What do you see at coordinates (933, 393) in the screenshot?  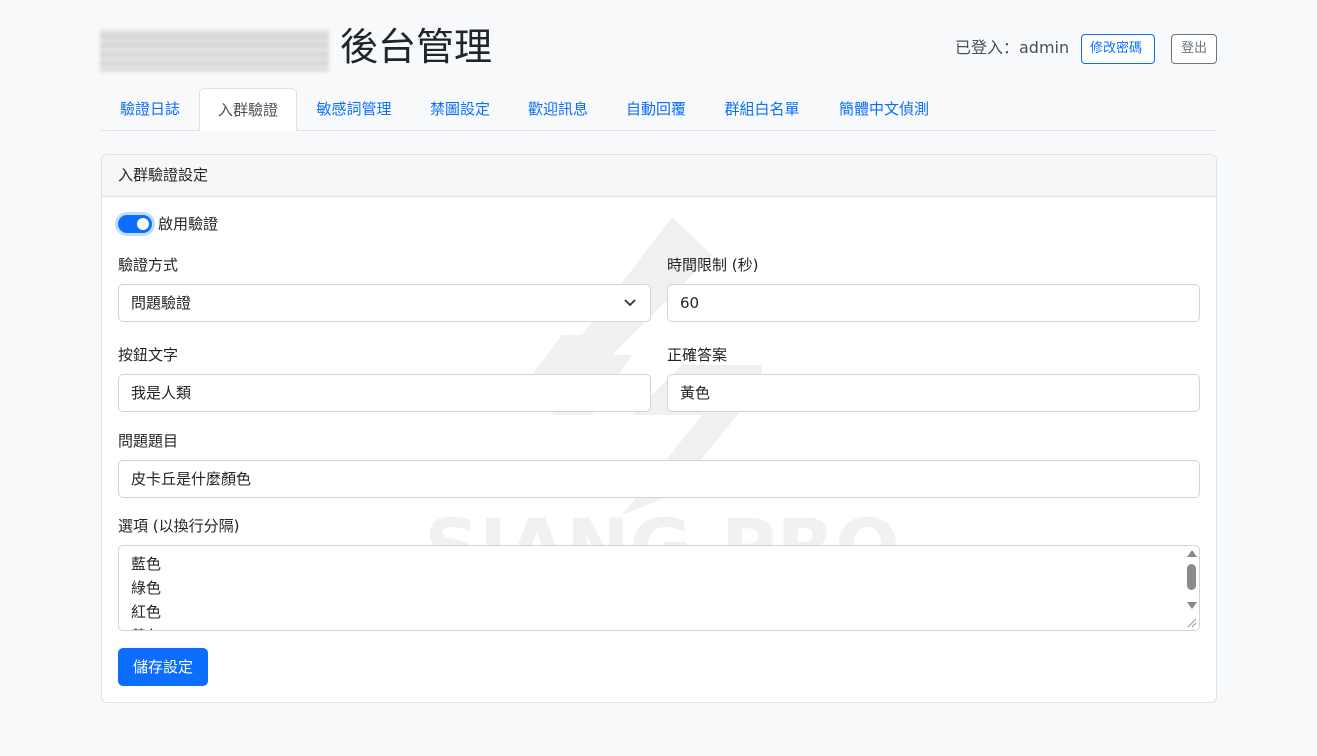 I see `answer-input: 黃色` at bounding box center [933, 393].